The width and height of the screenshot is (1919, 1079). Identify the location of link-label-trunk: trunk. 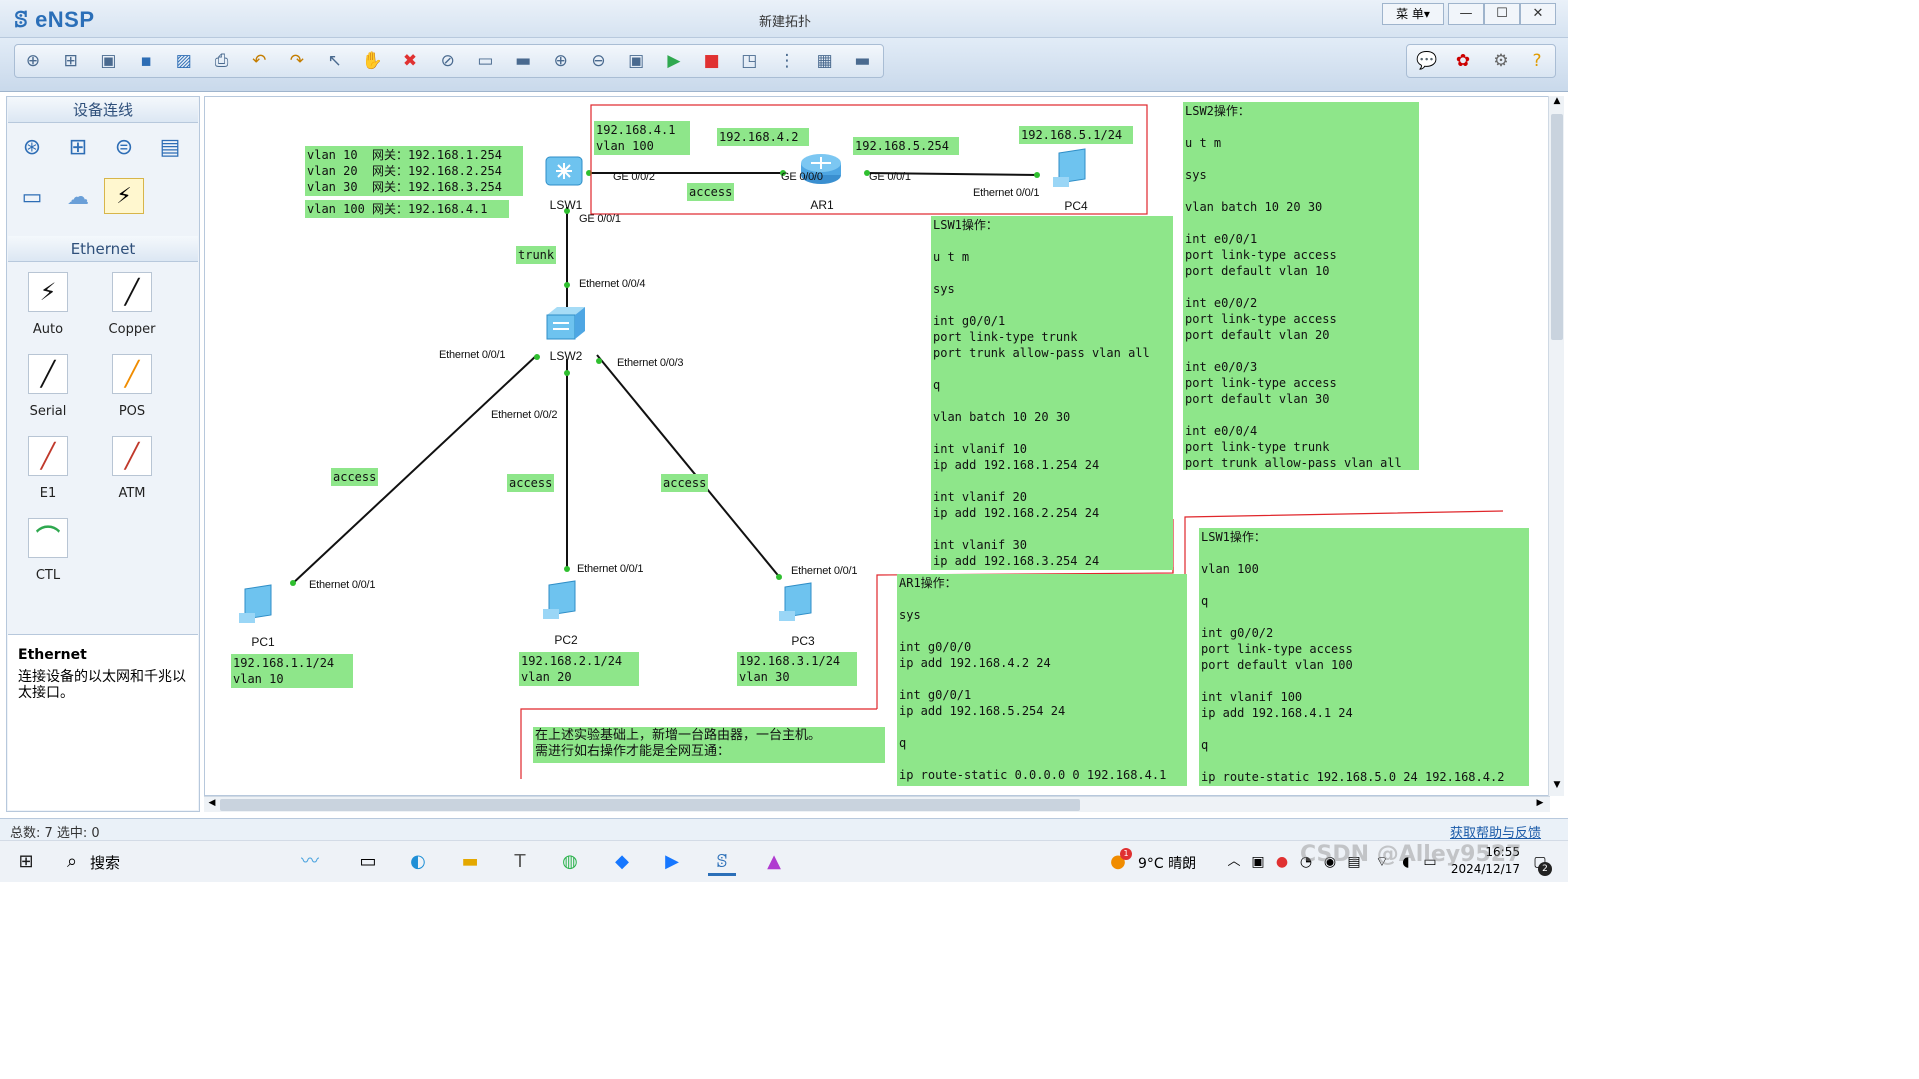
(536, 255).